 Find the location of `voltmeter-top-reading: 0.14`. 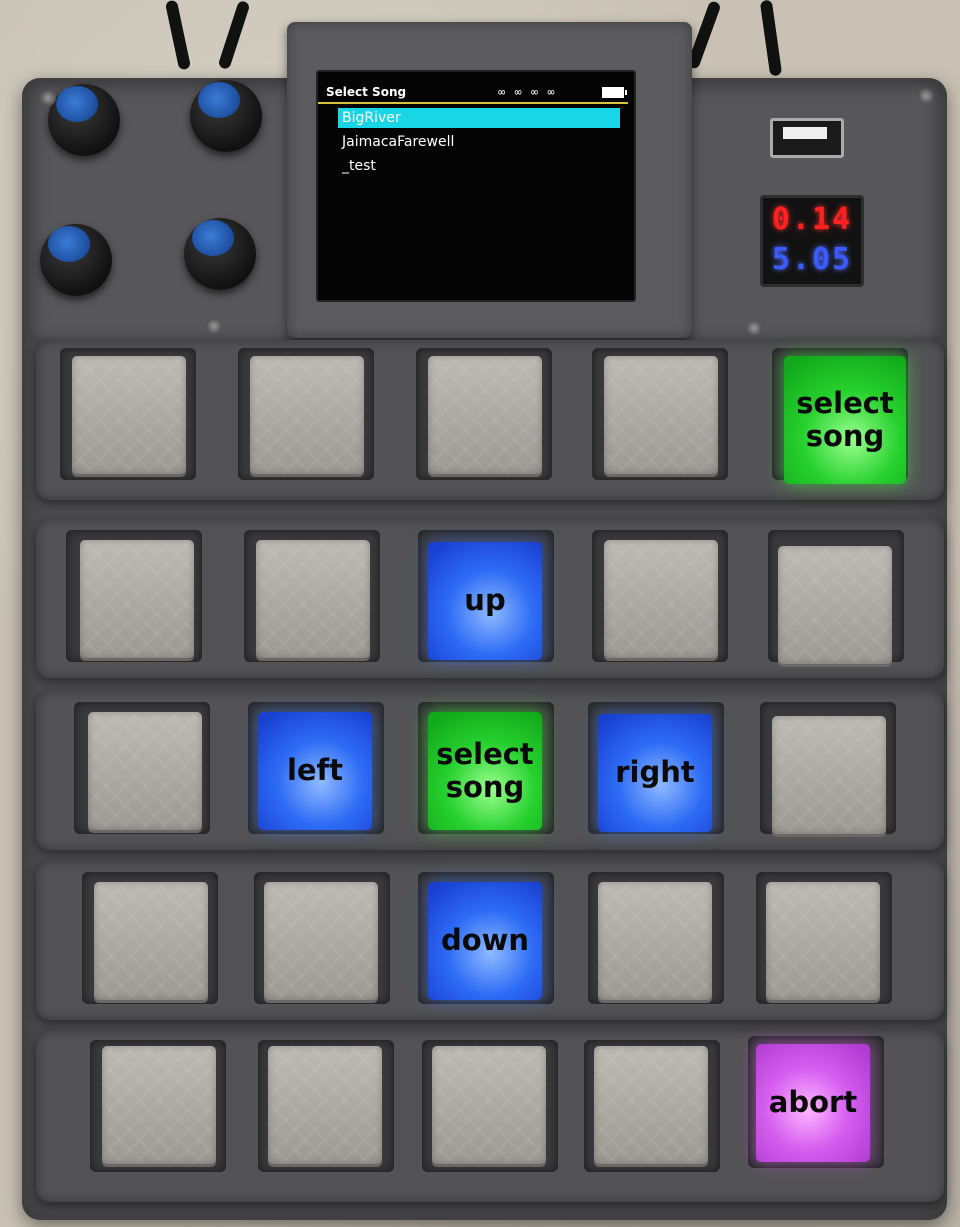

voltmeter-top-reading: 0.14 is located at coordinates (812, 219).